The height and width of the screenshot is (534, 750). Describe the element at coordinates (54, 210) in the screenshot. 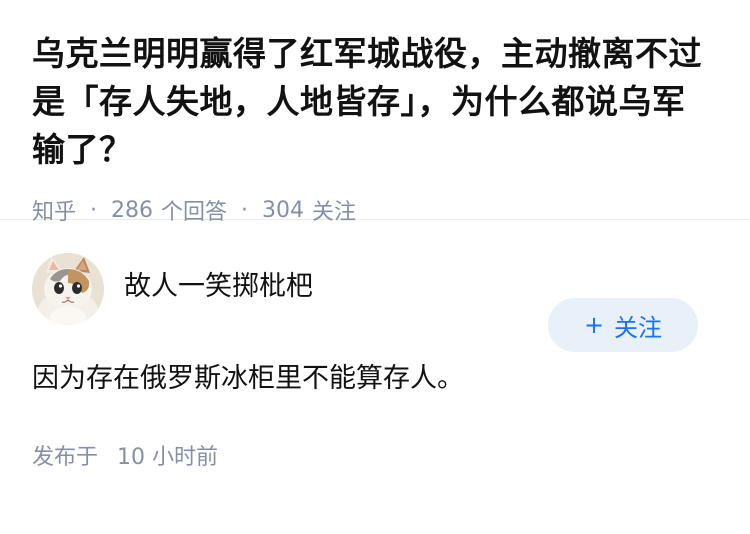

I see `source-label: 知乎` at that location.